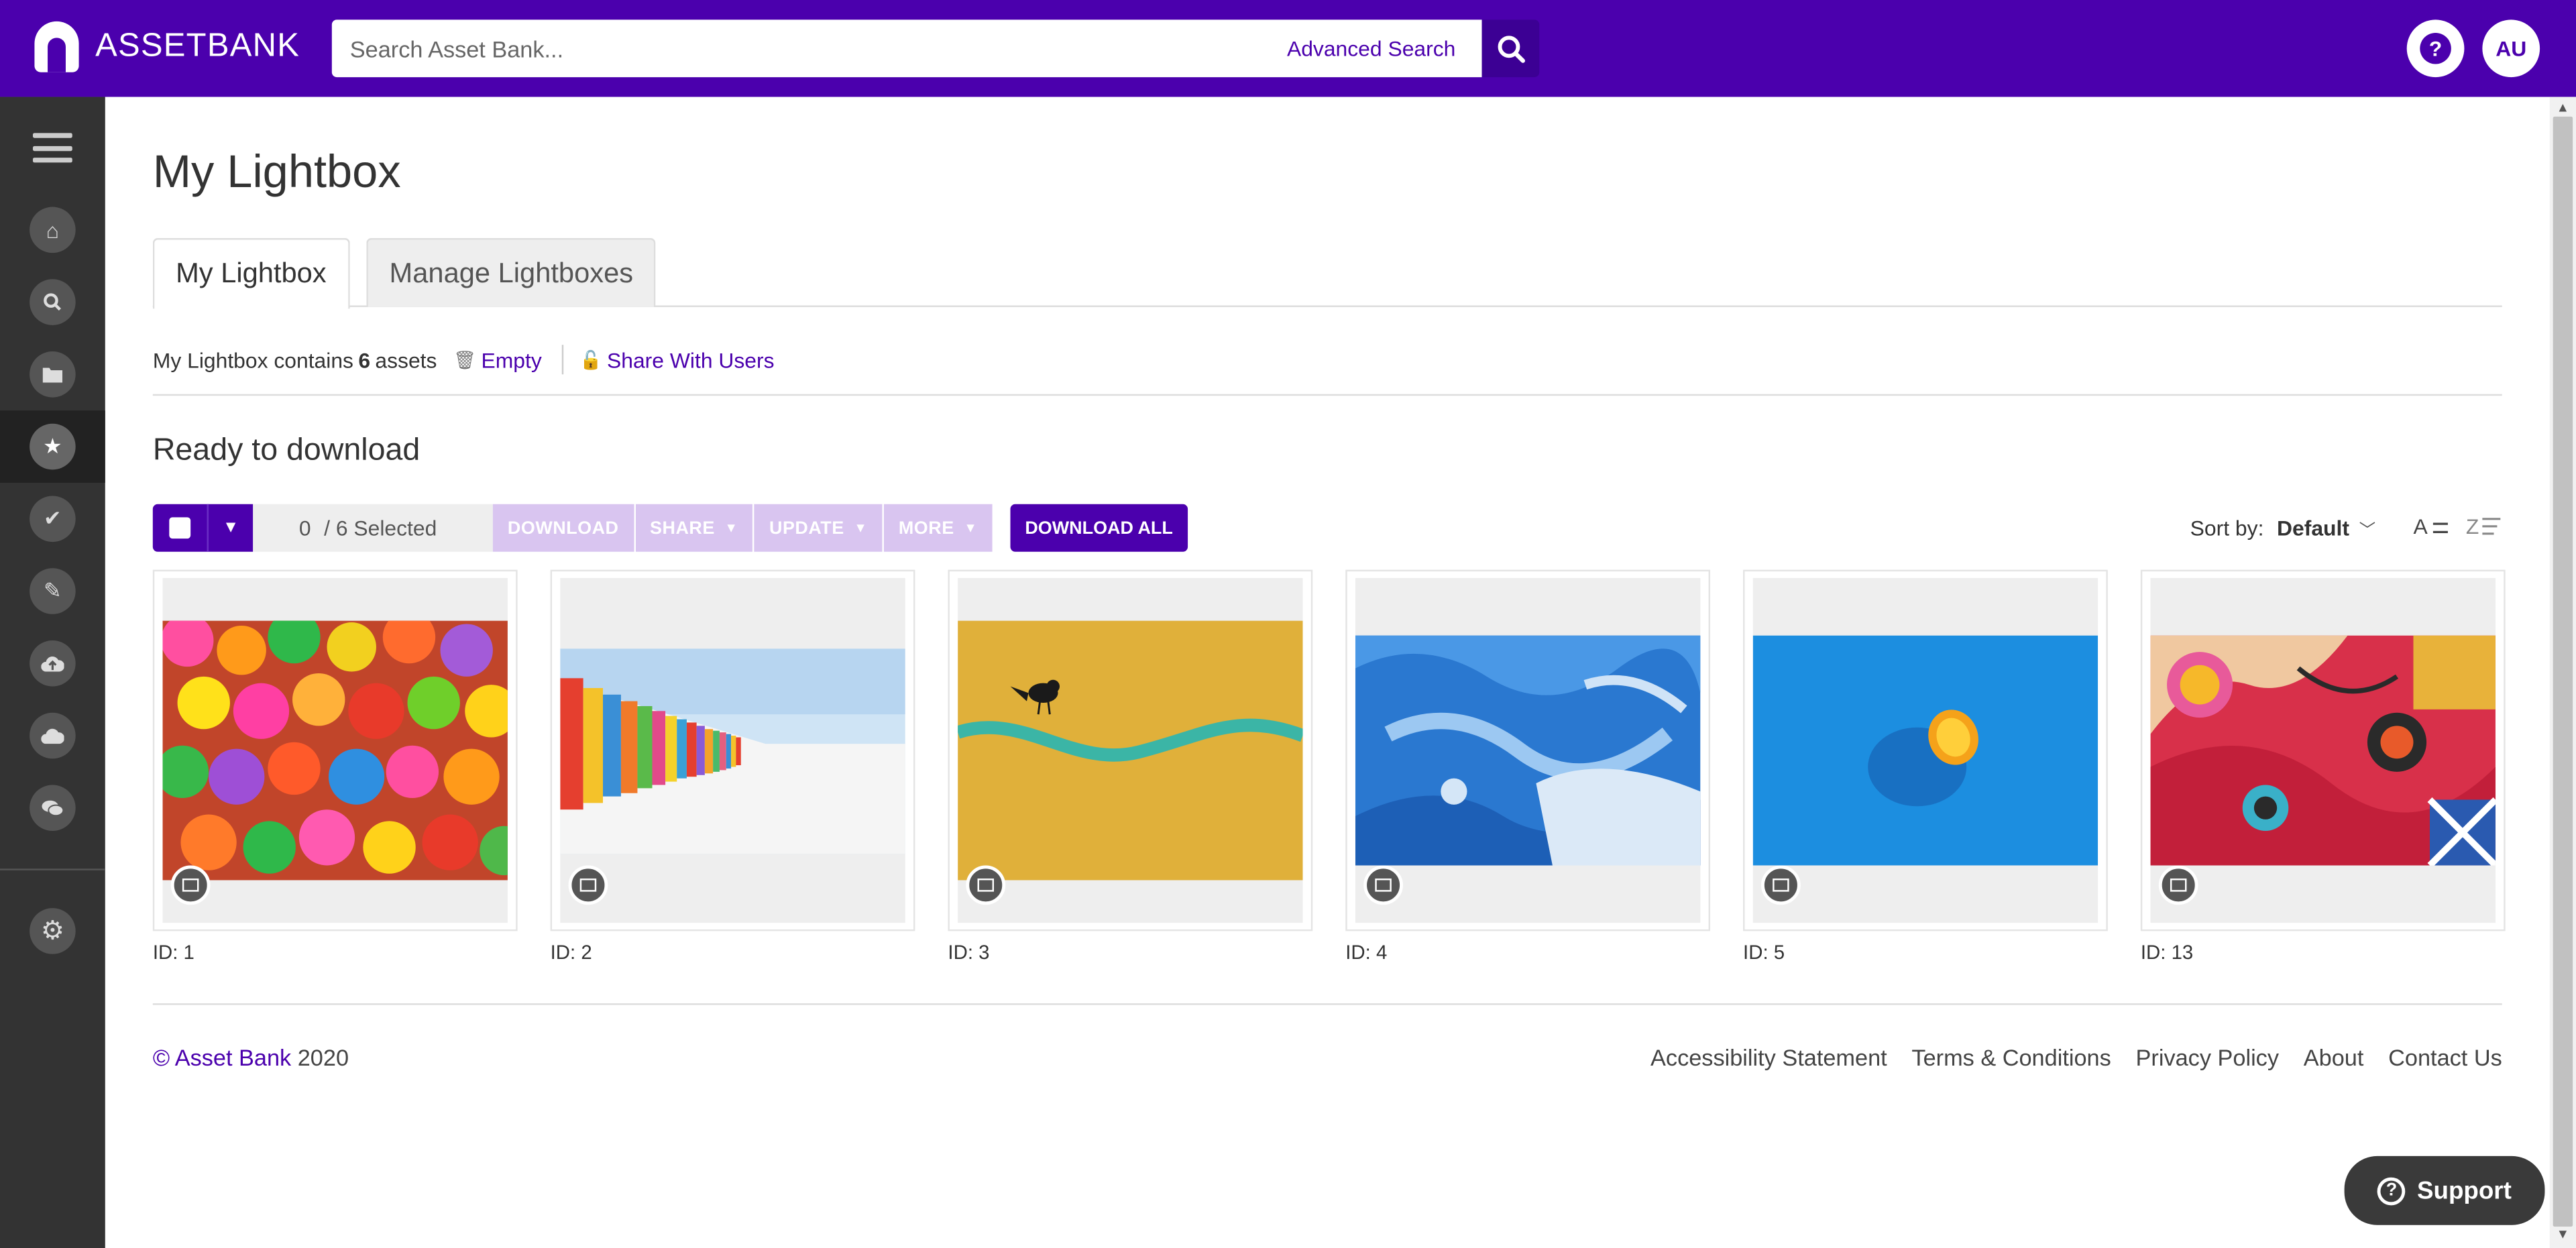 This screenshot has height=1248, width=2576. I want to click on star-icon: ★, so click(53, 446).